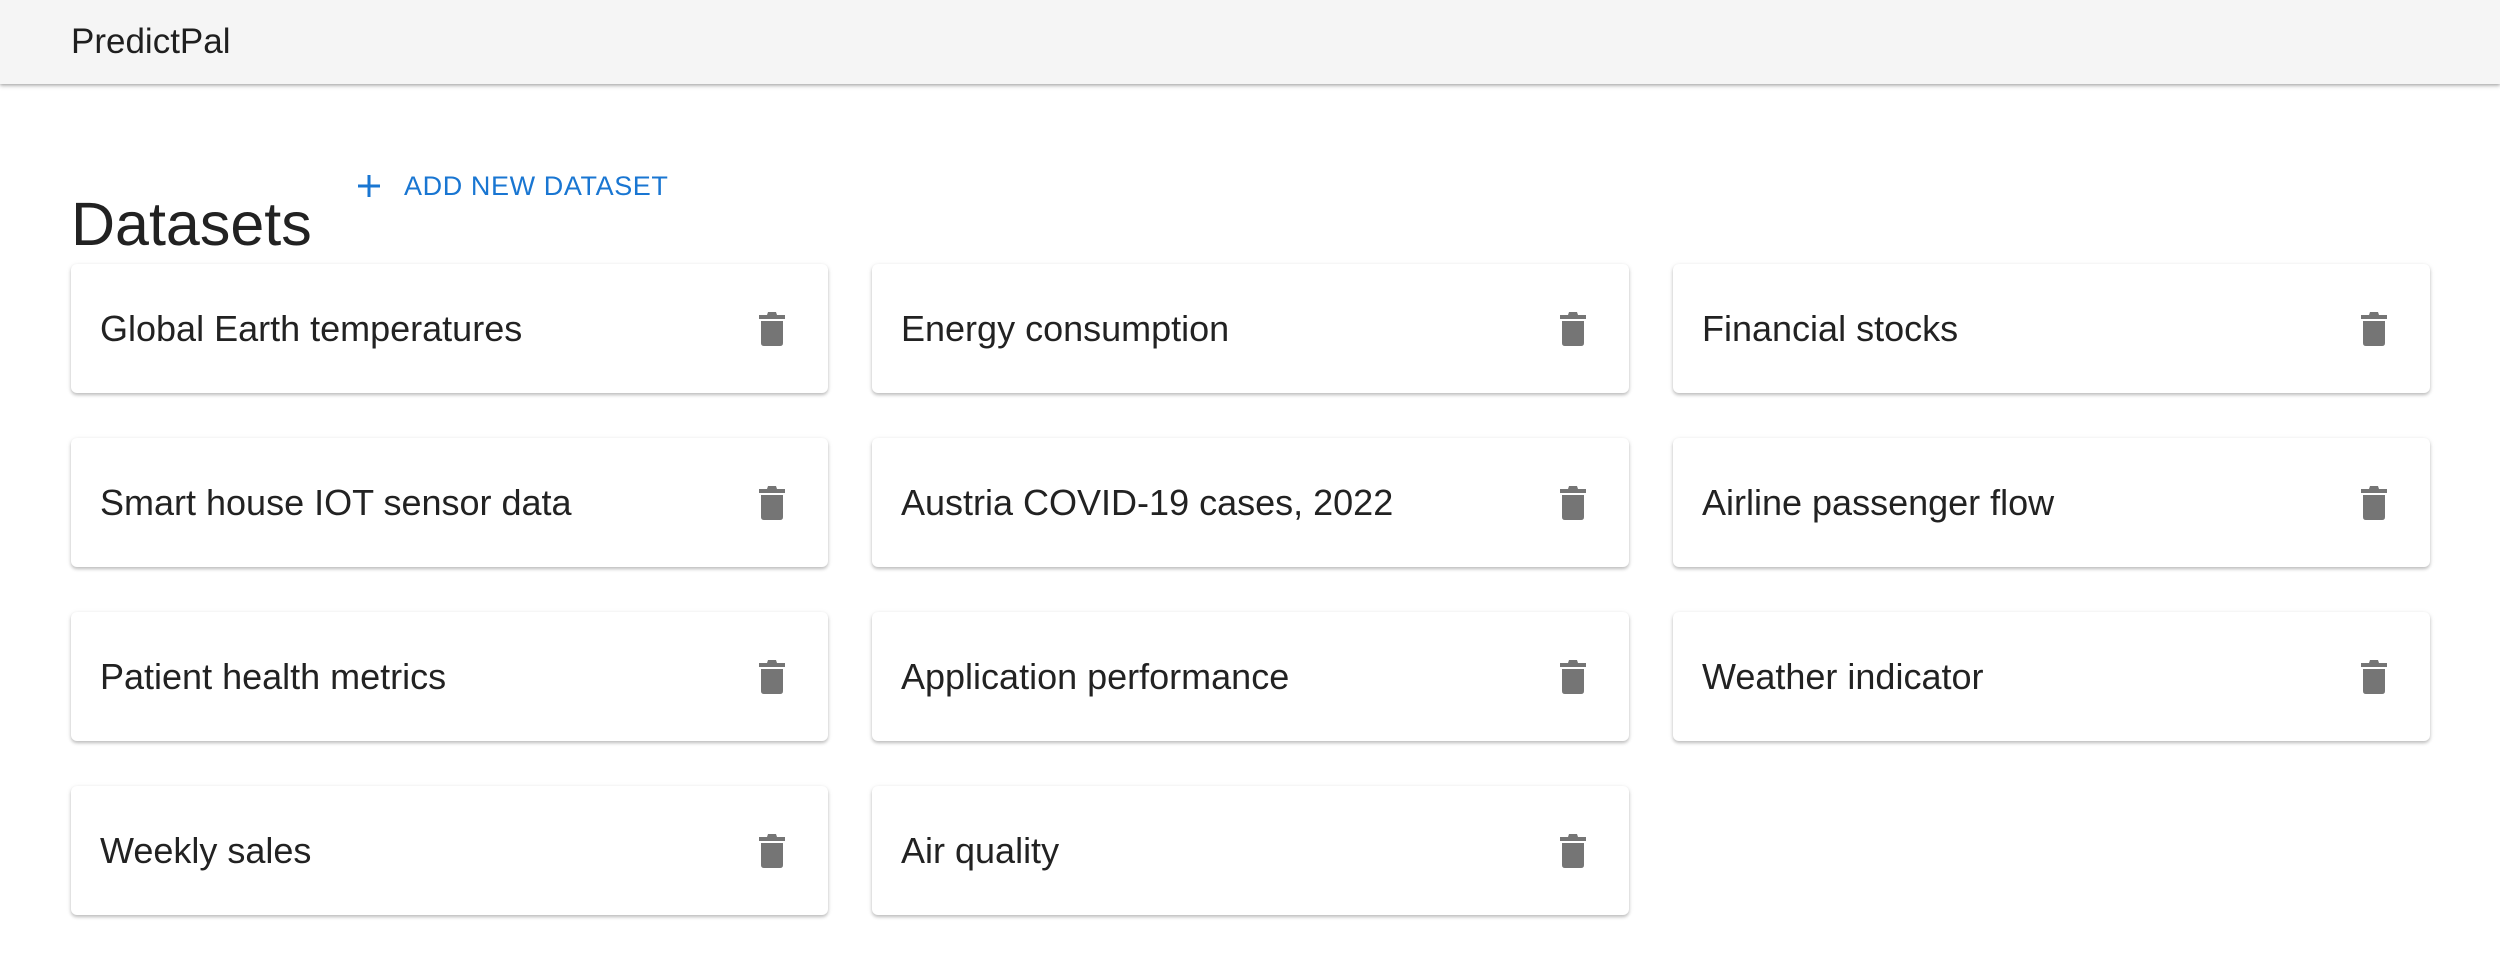 Image resolution: width=2500 pixels, height=969 pixels. I want to click on dataset-card: Weather indicator, so click(2051, 676).